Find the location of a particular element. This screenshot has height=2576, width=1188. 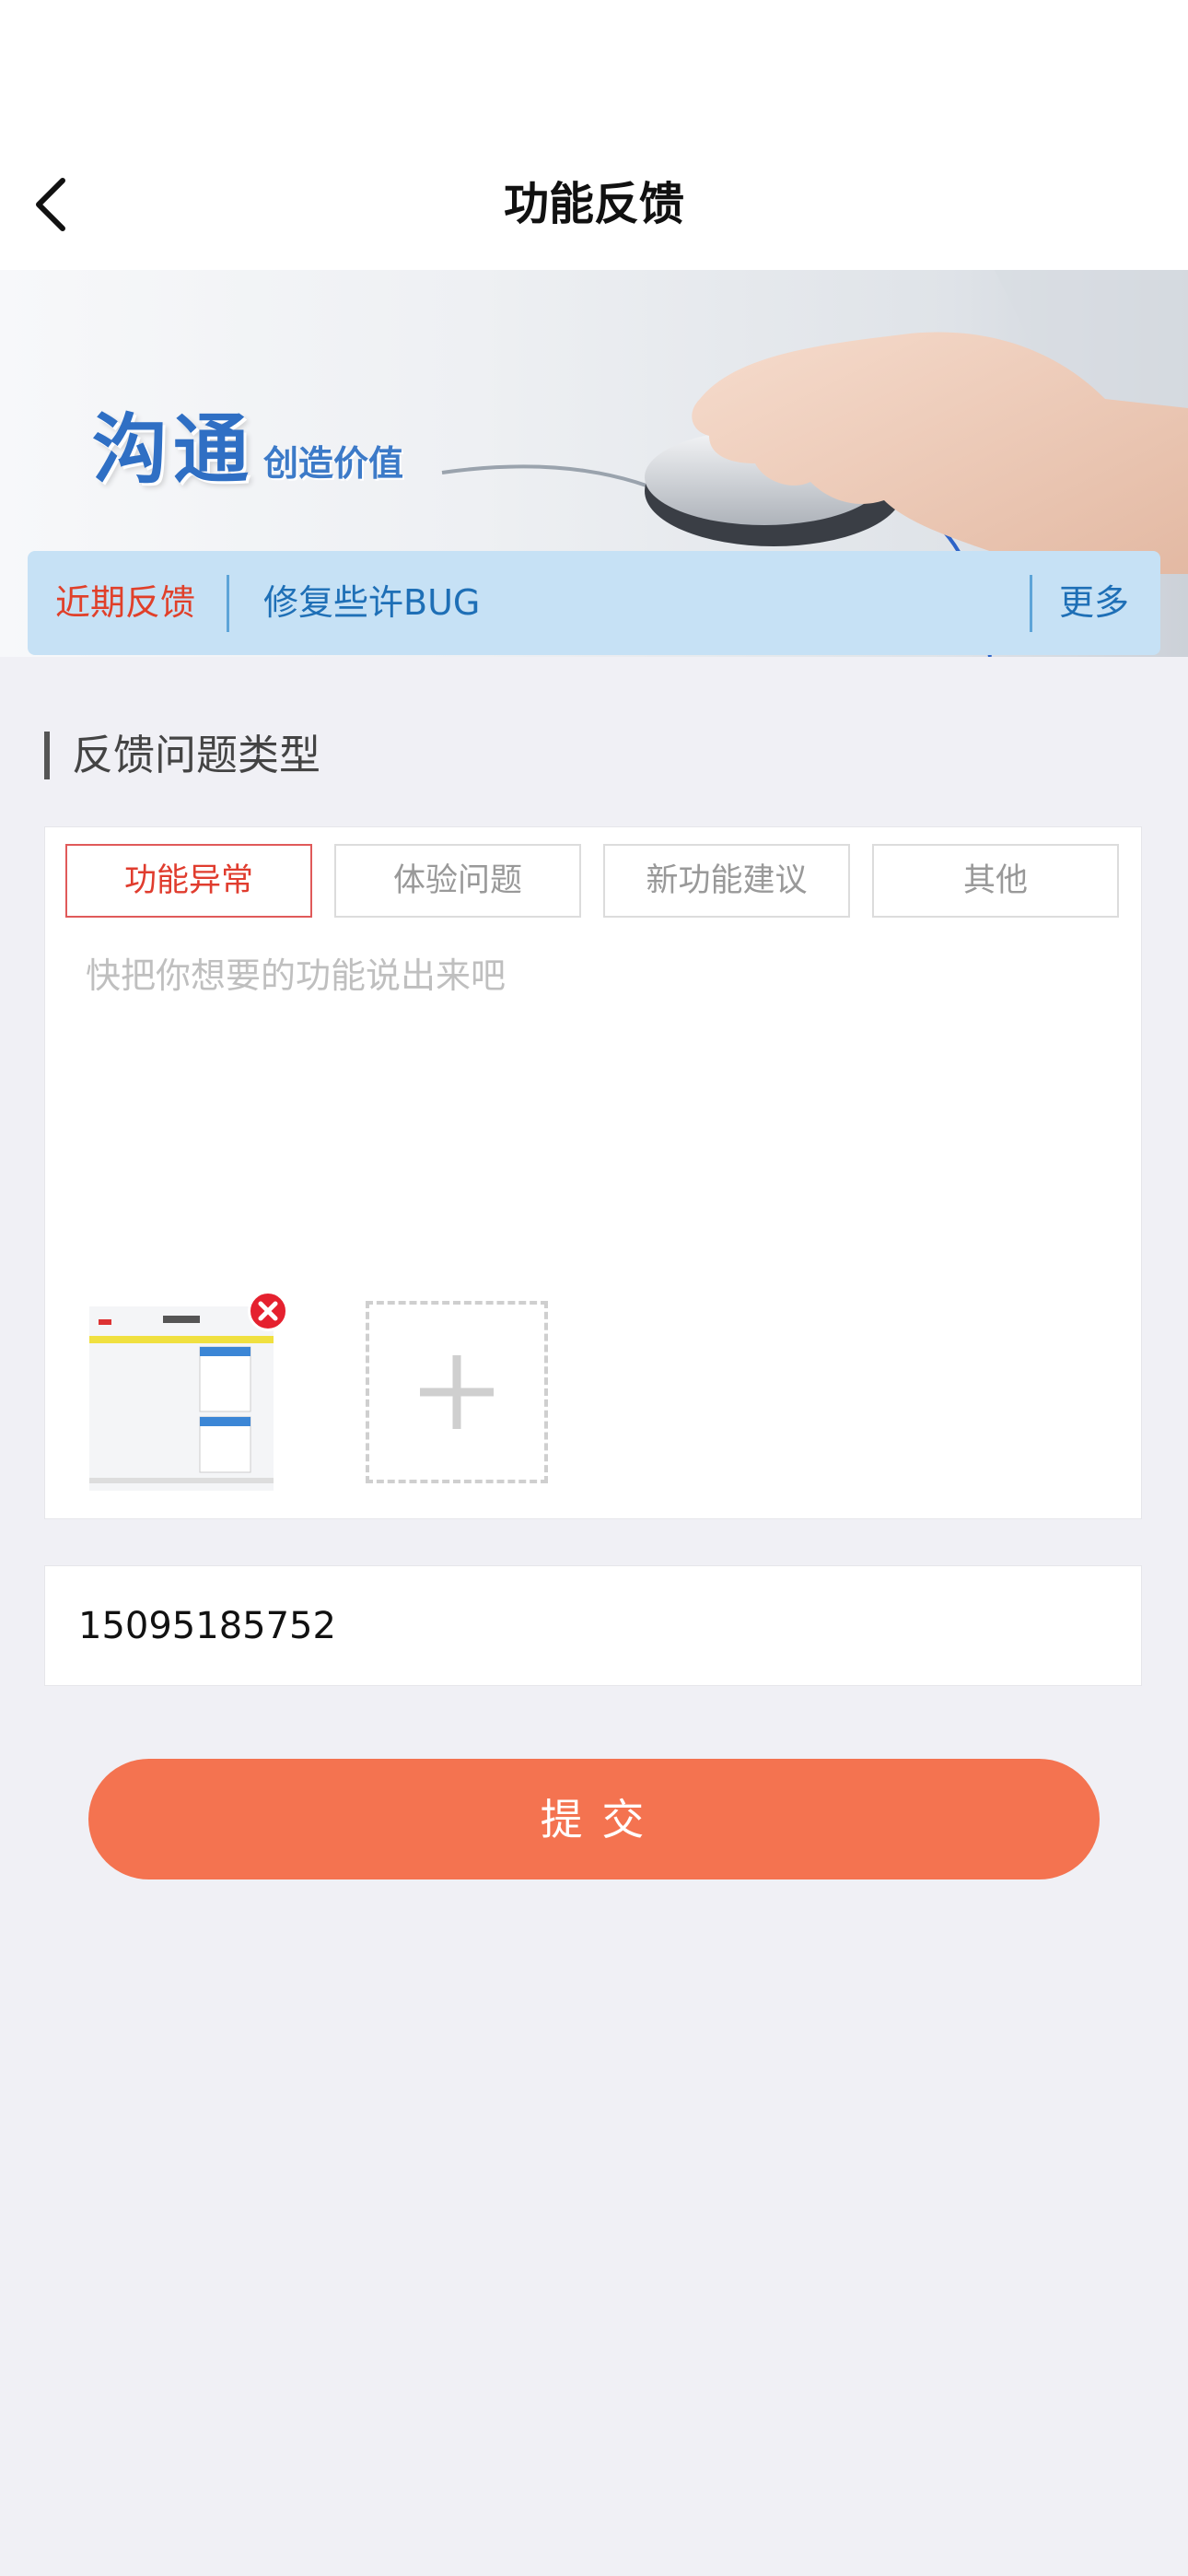

feedback-textarea is located at coordinates (592, 1053).